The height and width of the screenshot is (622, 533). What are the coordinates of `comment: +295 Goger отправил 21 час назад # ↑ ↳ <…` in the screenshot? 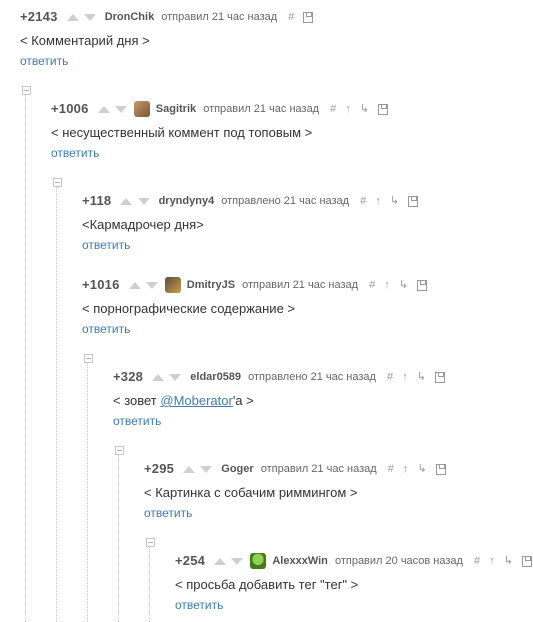 It's located at (295, 491).